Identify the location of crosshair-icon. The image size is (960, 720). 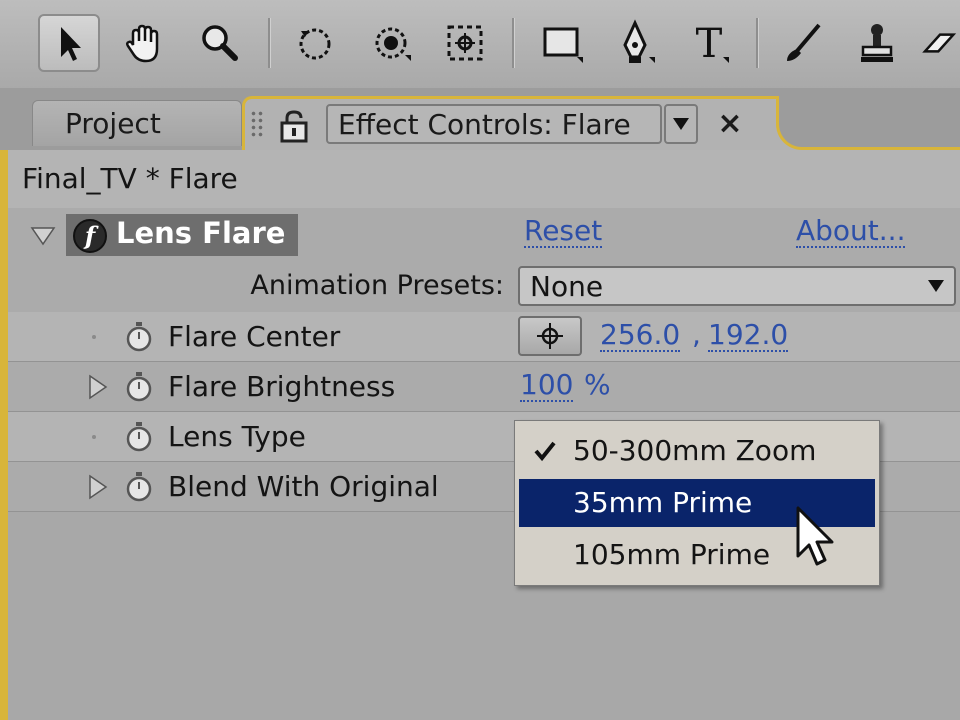
(550, 336).